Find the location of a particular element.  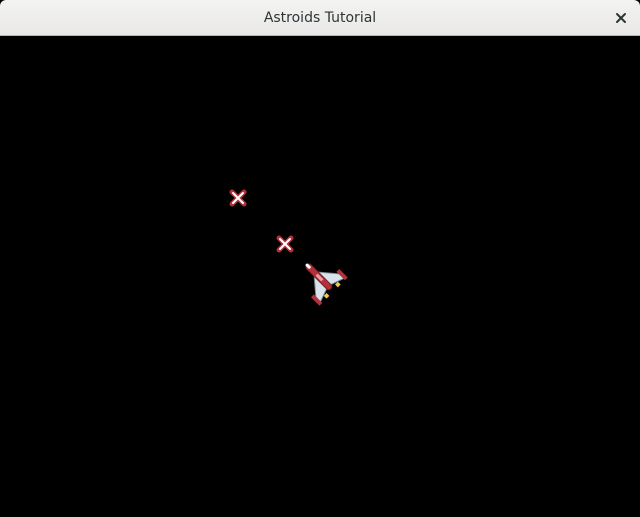

spaceship-icon is located at coordinates (326, 284).